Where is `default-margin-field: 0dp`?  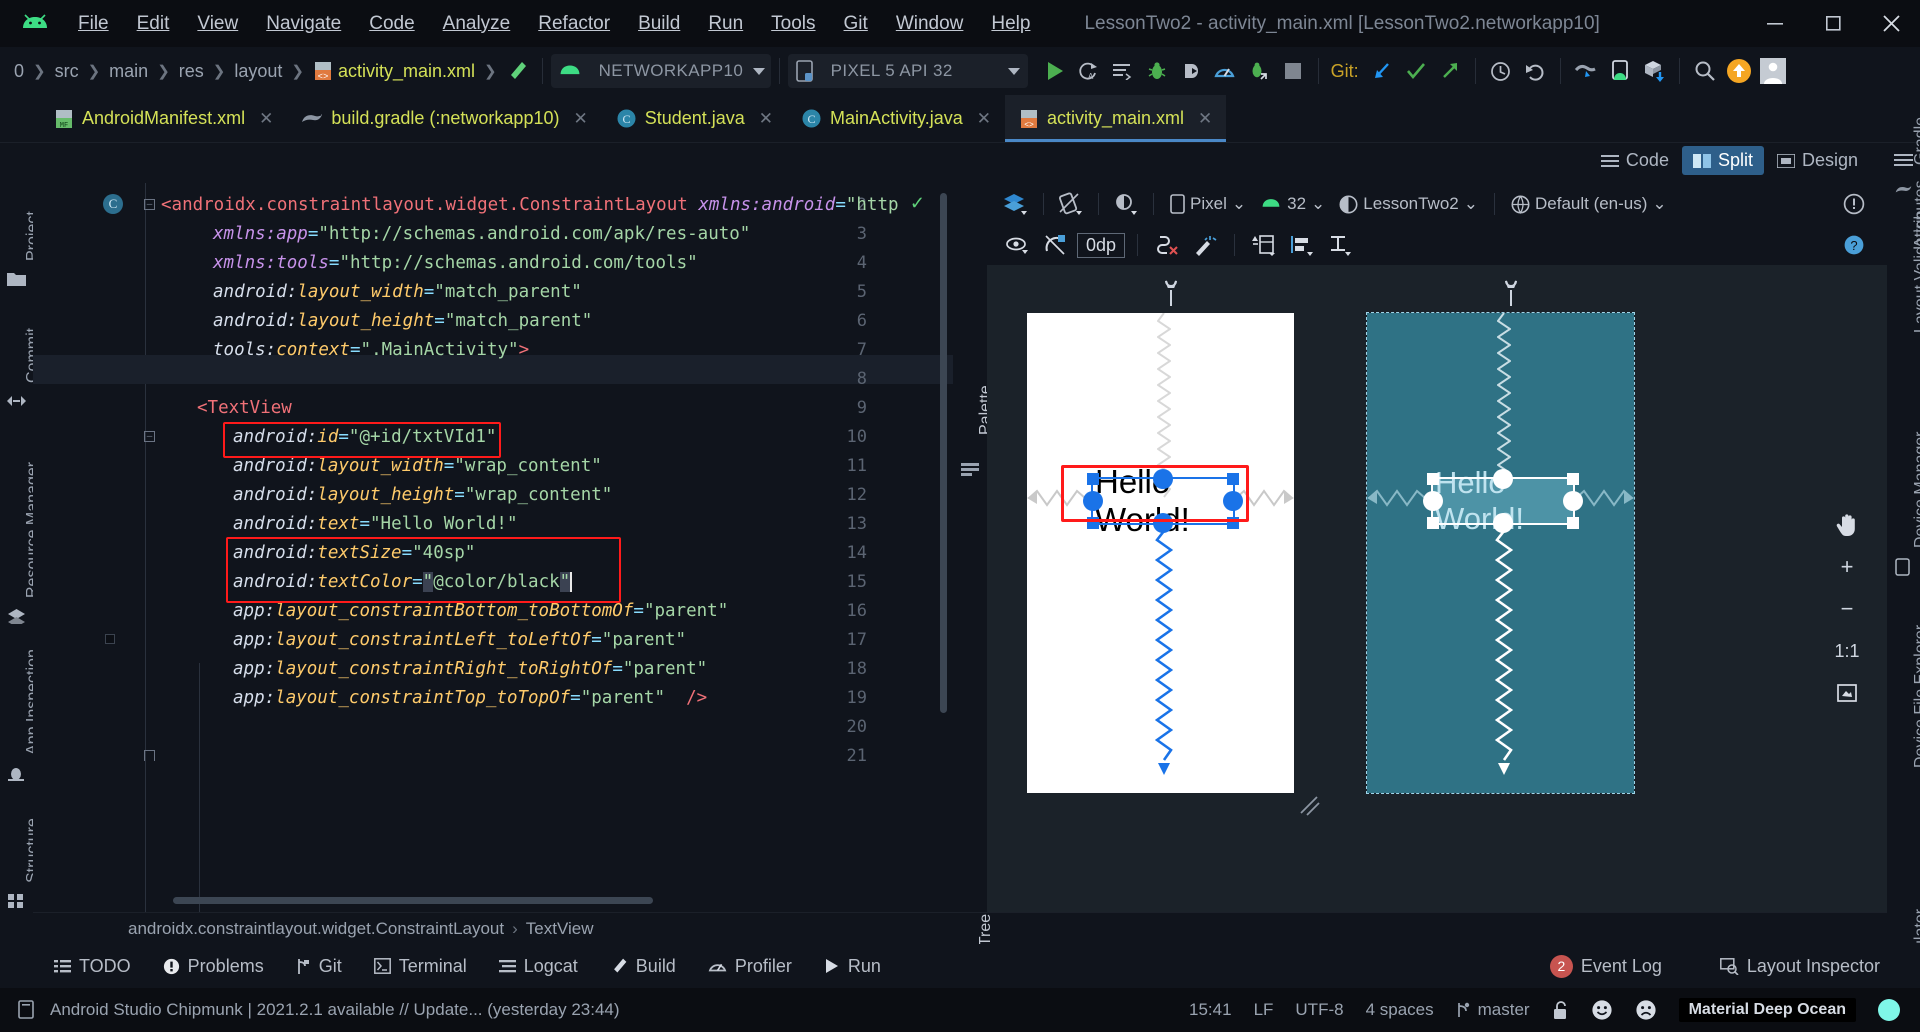 default-margin-field: 0dp is located at coordinates (1101, 245).